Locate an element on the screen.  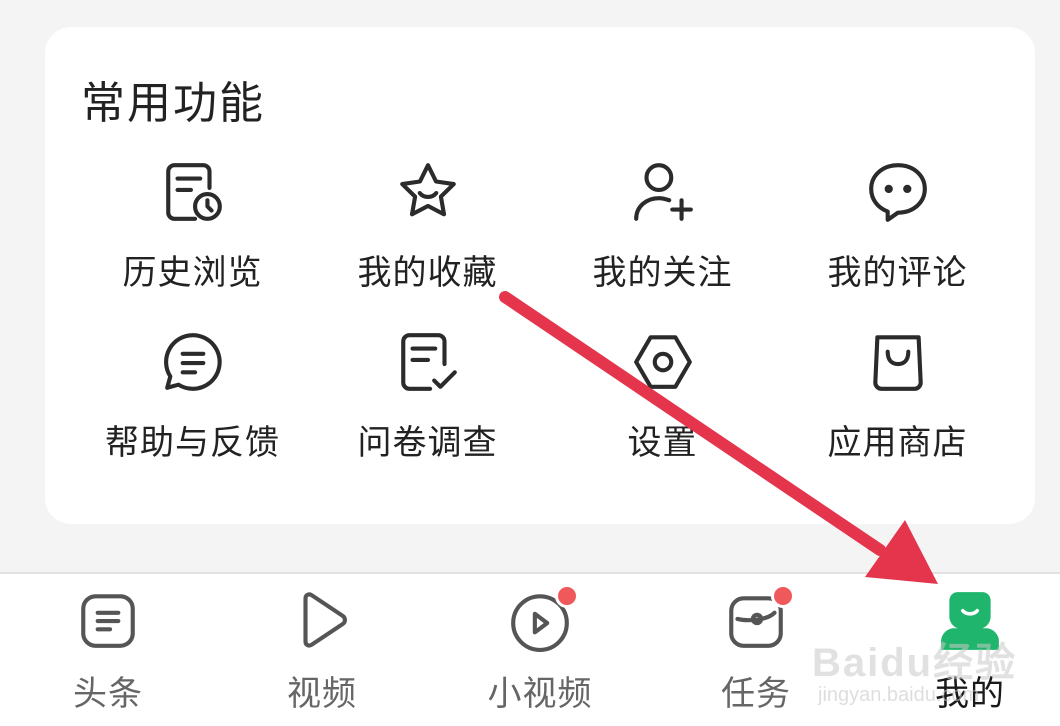
comment-icon is located at coordinates (898, 192).